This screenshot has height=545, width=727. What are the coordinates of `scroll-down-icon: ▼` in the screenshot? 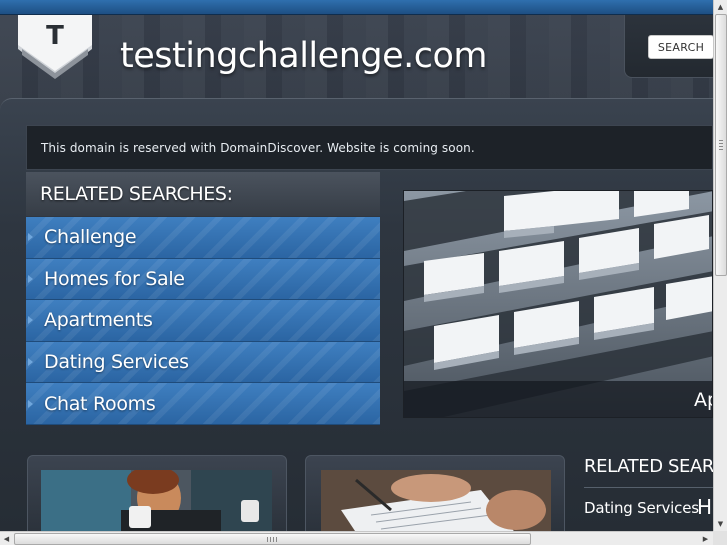 It's located at (720, 523).